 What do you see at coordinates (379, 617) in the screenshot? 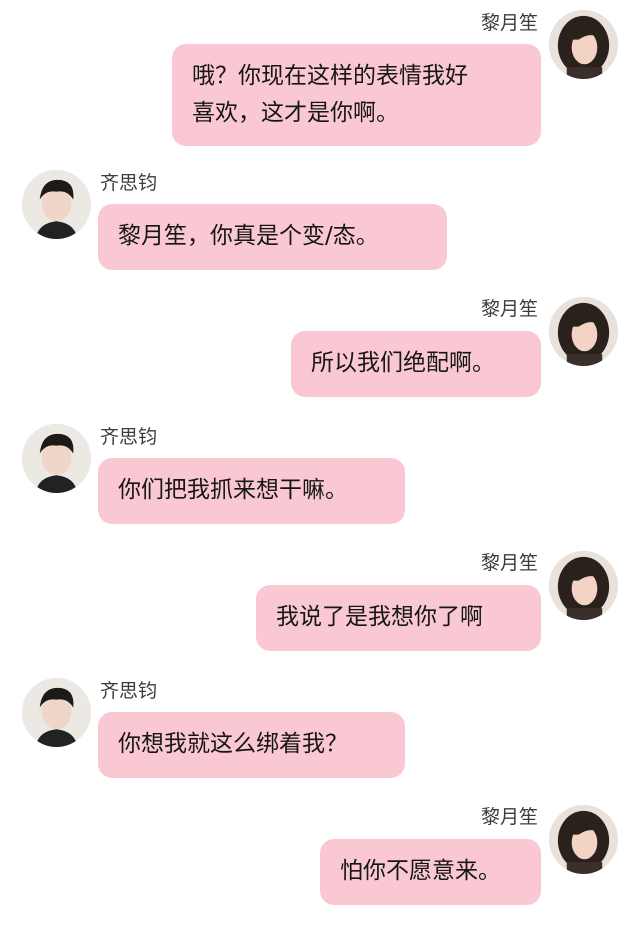
I see `message-line: 我说了是我想你了啊` at bounding box center [379, 617].